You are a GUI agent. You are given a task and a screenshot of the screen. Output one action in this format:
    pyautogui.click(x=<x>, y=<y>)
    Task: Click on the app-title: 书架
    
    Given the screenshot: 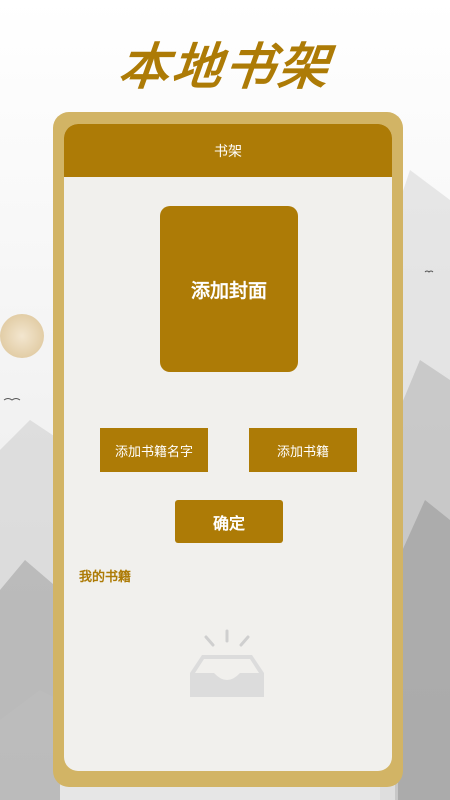 What is the action you would take?
    pyautogui.click(x=228, y=151)
    